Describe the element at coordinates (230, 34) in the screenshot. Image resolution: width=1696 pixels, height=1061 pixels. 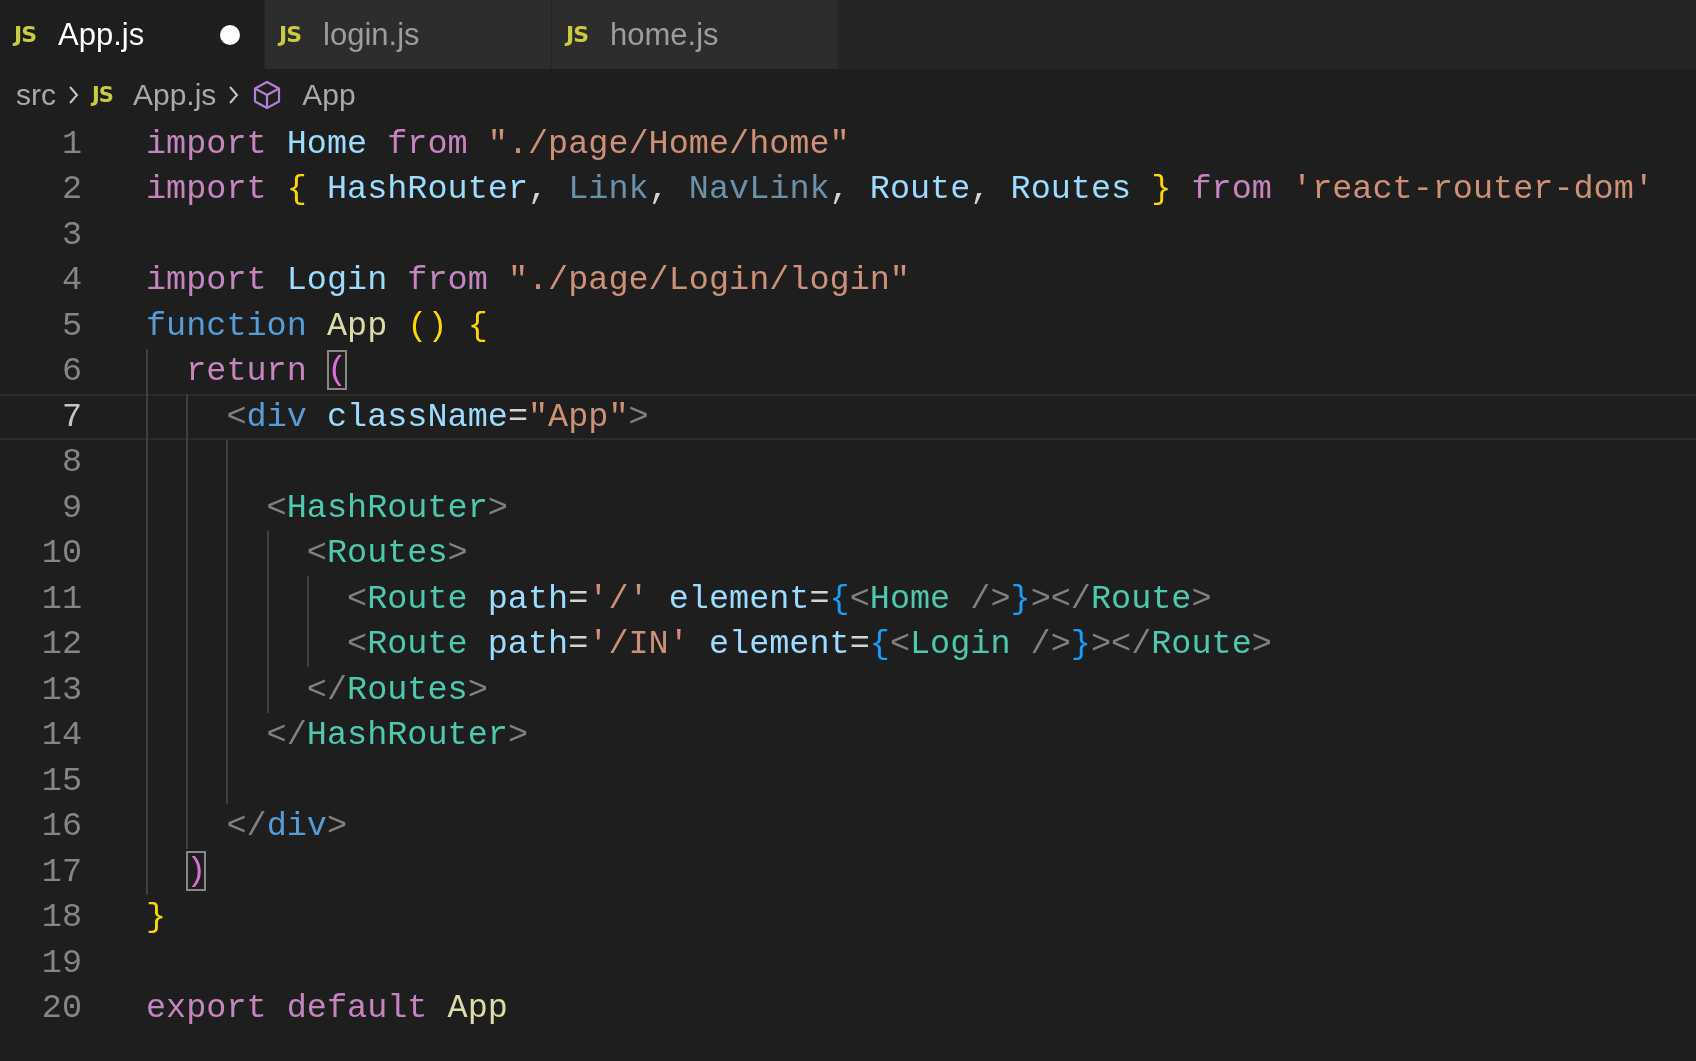
I see `unsaved-dot-icon` at that location.